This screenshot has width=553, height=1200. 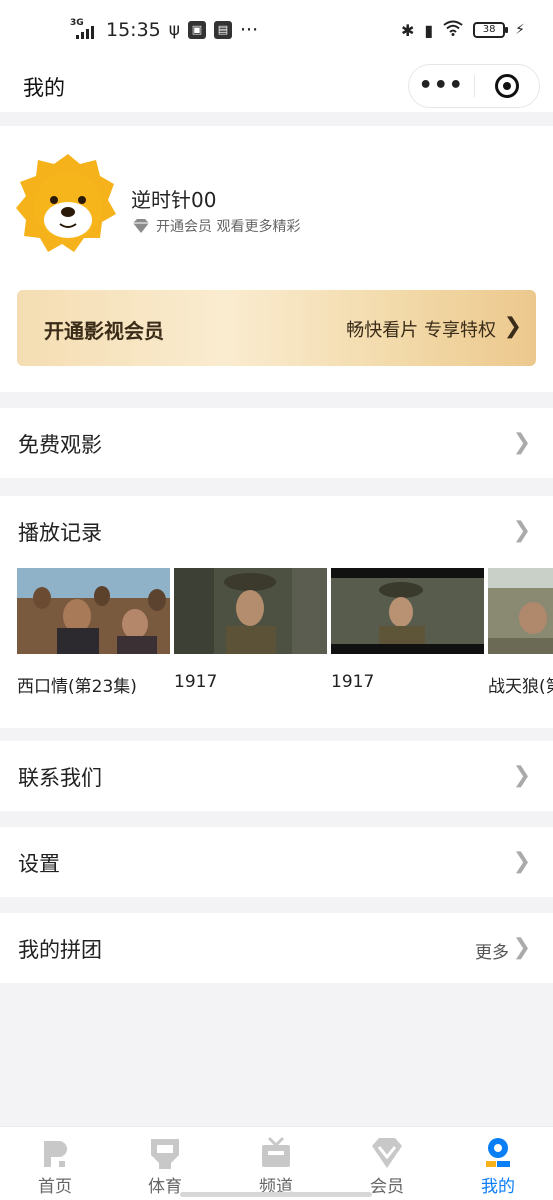 What do you see at coordinates (520, 30) in the screenshot?
I see `charging-icon: ⚡` at bounding box center [520, 30].